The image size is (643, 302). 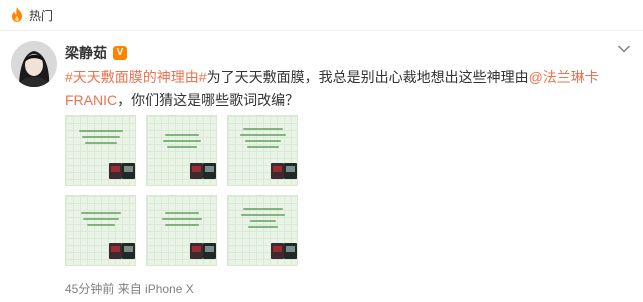 I want to click on avatar-image, so click(x=34, y=64).